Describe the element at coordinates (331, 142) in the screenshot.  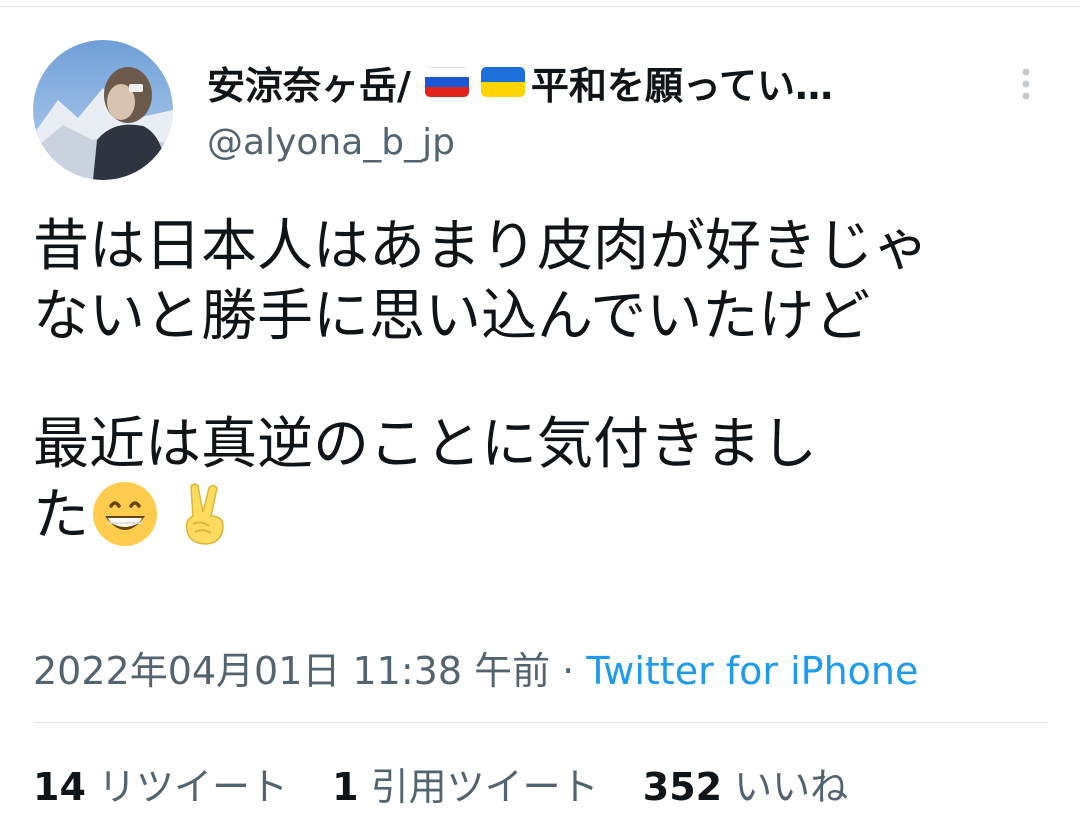
I see `user-handle: @alyona_b_jp` at that location.